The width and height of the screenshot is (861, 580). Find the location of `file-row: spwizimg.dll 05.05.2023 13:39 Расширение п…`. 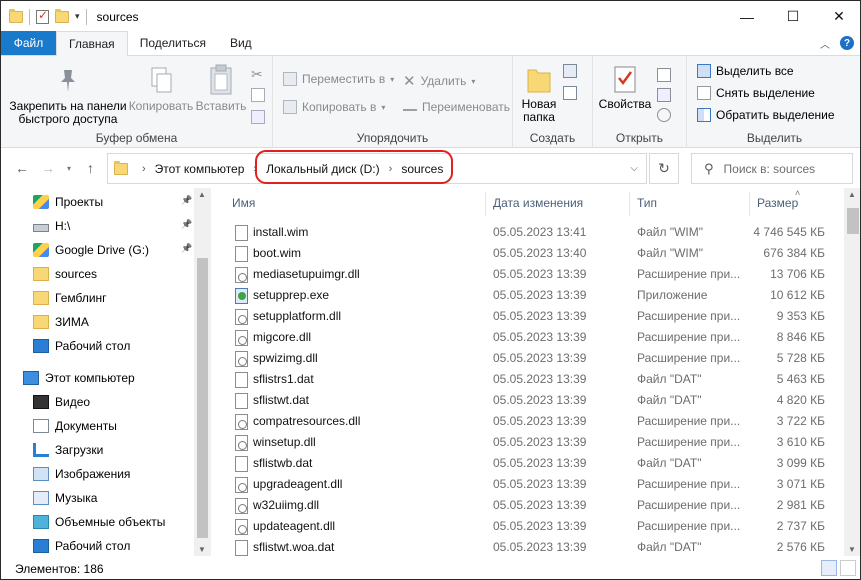

file-row: spwizimg.dll 05.05.2023 13:39 Расширение п… is located at coordinates (527, 358).